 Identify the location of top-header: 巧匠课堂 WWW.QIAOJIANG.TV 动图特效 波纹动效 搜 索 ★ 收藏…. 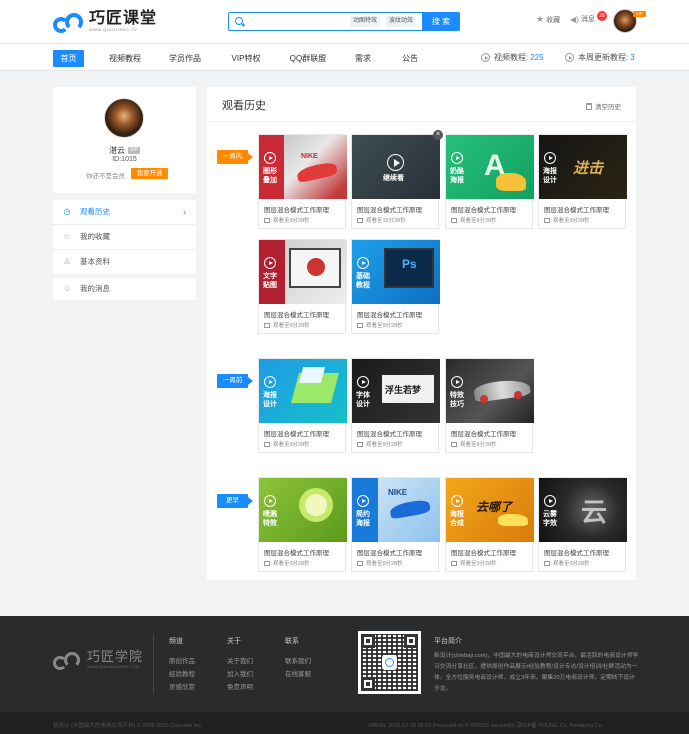
(344, 22).